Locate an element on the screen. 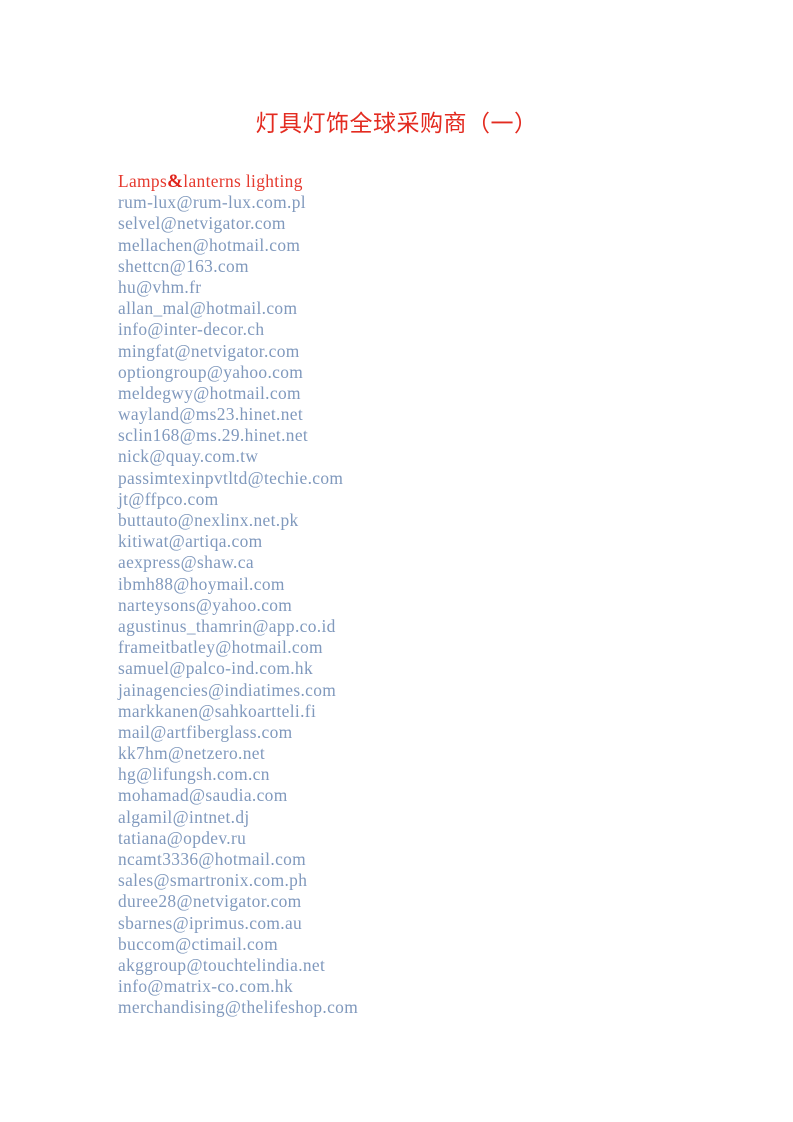 This screenshot has height=1122, width=793. email-address-line: merchandising@thelifeshop.com is located at coordinates (418, 1007).